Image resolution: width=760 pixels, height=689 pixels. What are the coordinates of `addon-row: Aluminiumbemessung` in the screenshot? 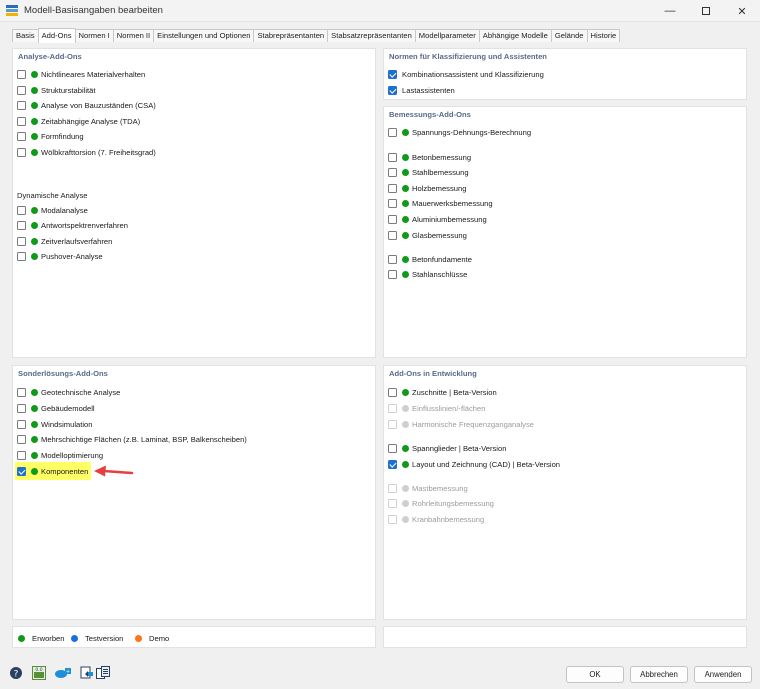 It's located at (437, 219).